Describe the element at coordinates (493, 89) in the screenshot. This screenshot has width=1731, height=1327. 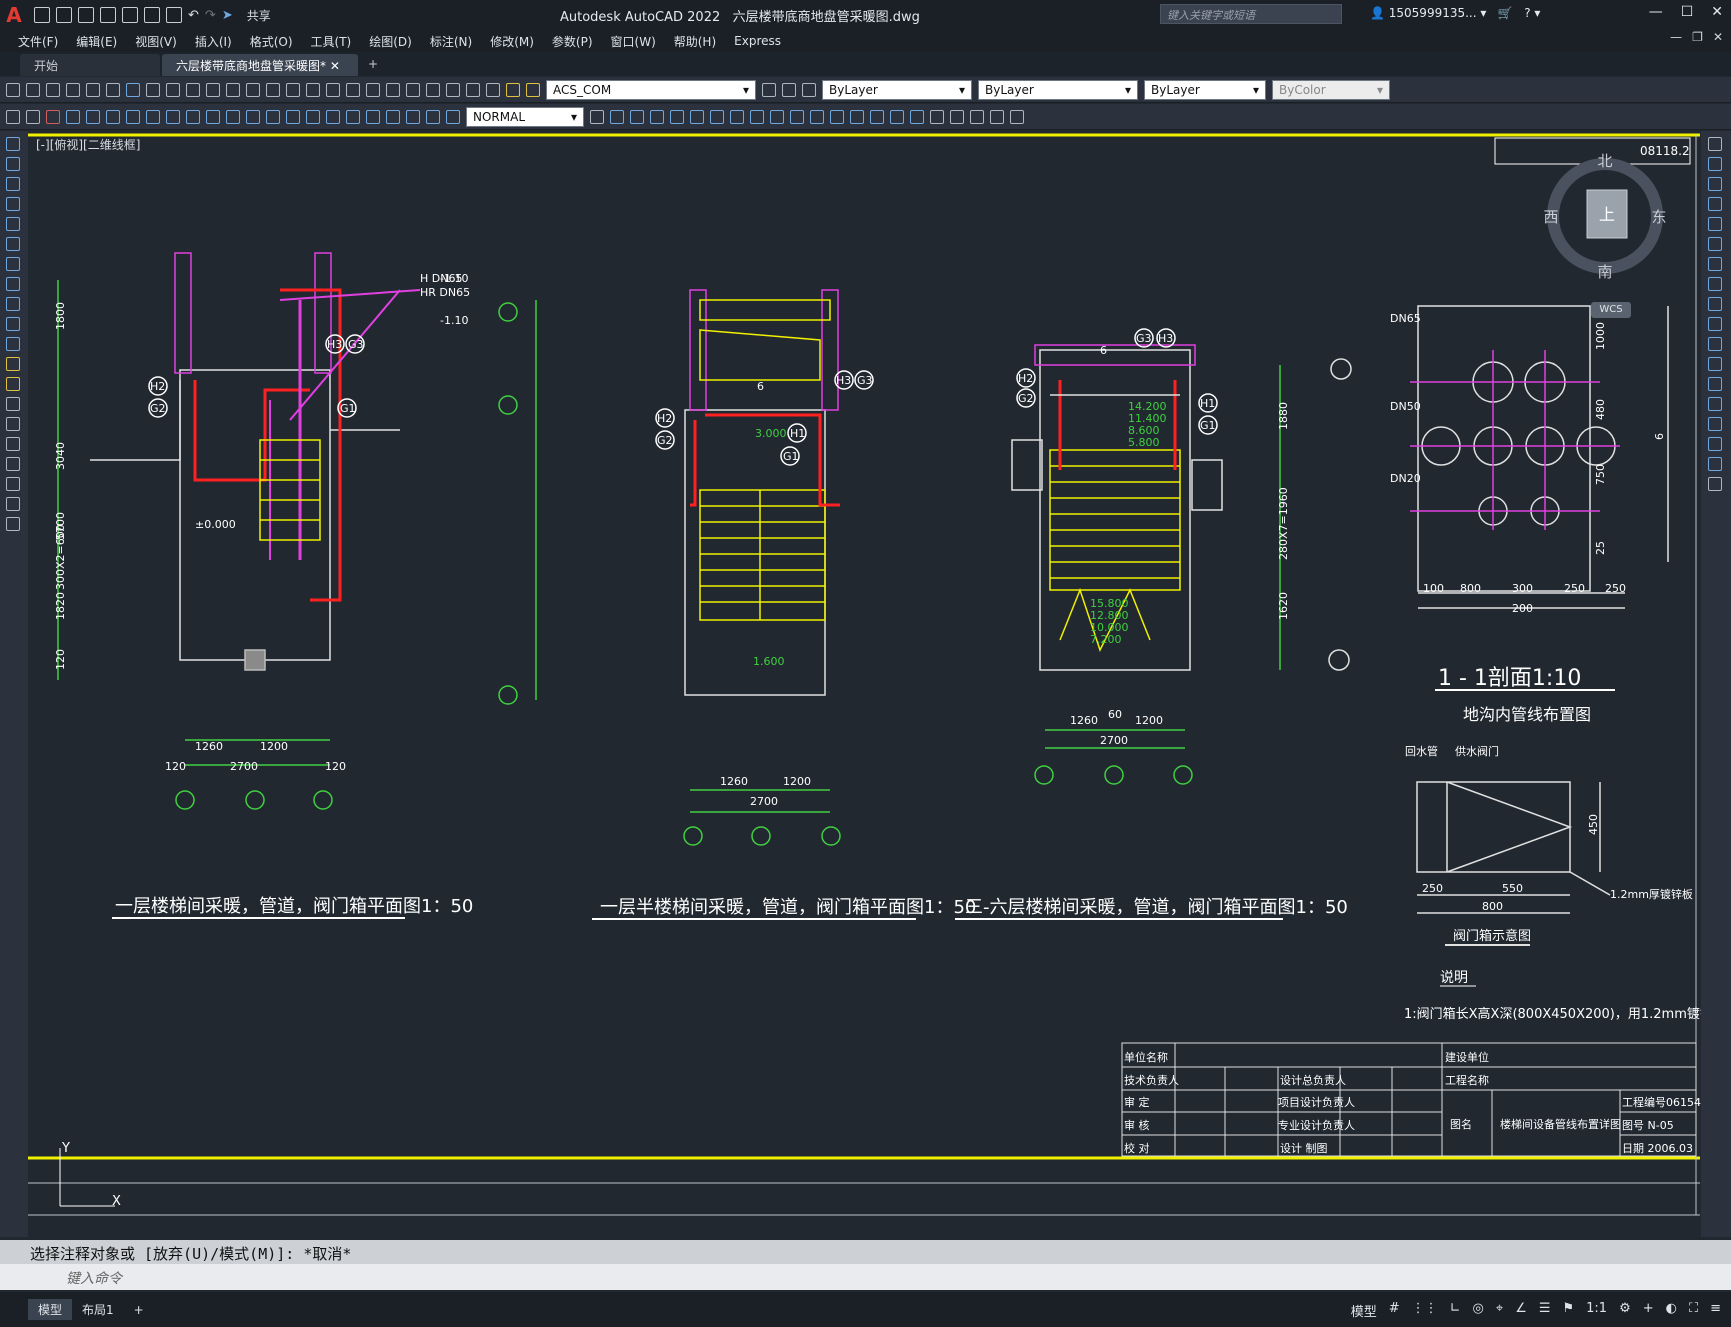
I see `layer-properties-icon` at that location.